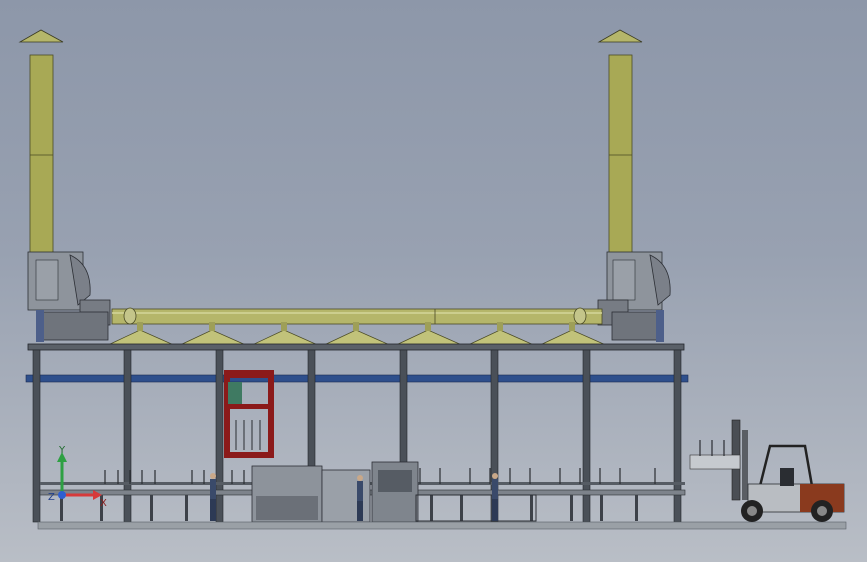 Image resolution: width=867 pixels, height=562 pixels. I want to click on floor-slab, so click(442, 525).